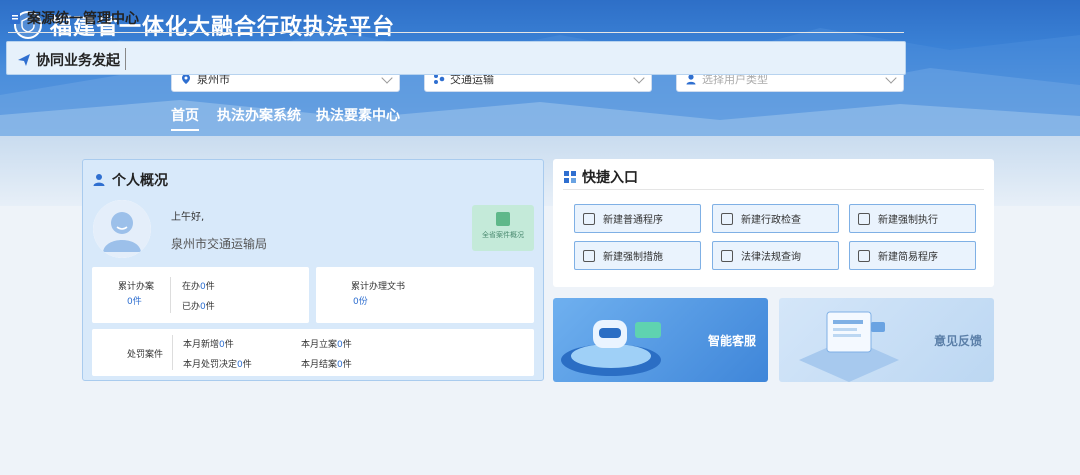 The height and width of the screenshot is (475, 1080). I want to click on feedback-illustration-icon, so click(849, 346).